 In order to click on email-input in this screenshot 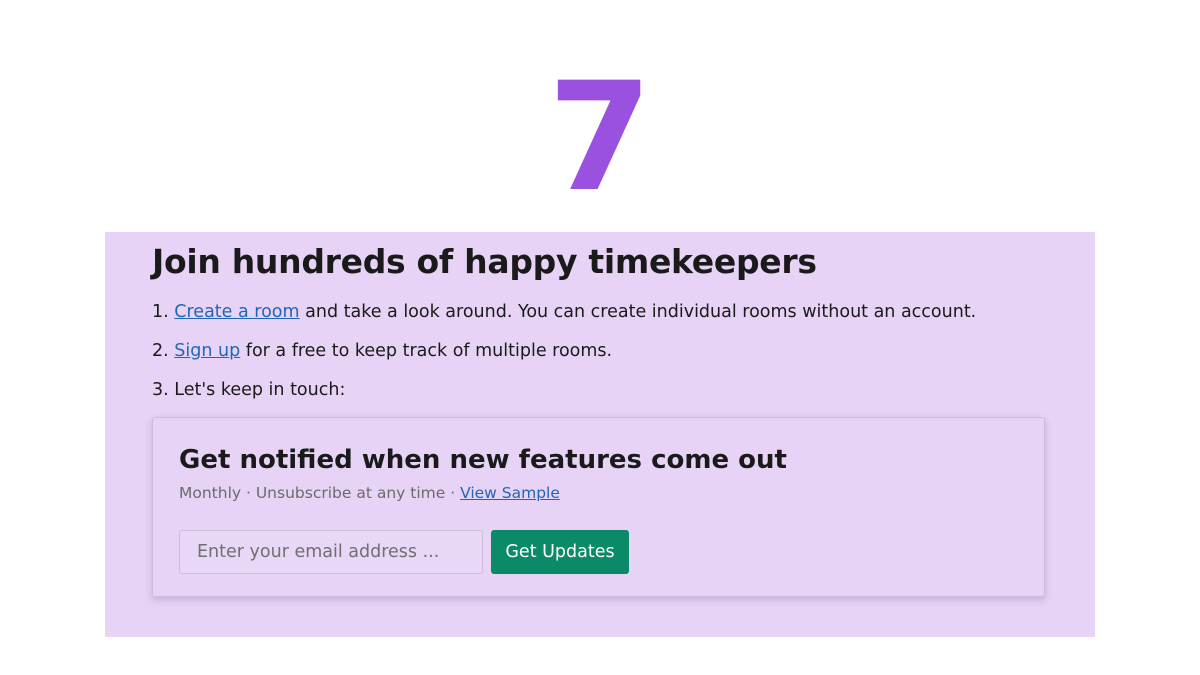, I will do `click(331, 552)`.